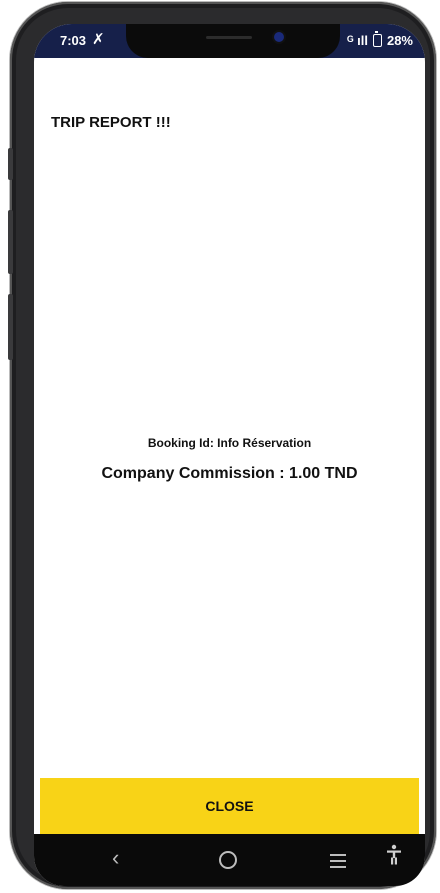 The height and width of the screenshot is (893, 440). What do you see at coordinates (357, 40) in the screenshot?
I see `signal-icon: ᴳ ıll` at bounding box center [357, 40].